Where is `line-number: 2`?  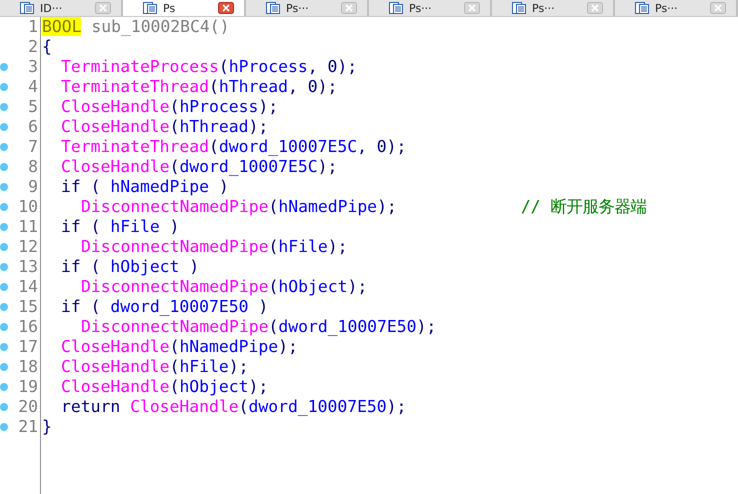
line-number: 2 is located at coordinates (33, 47).